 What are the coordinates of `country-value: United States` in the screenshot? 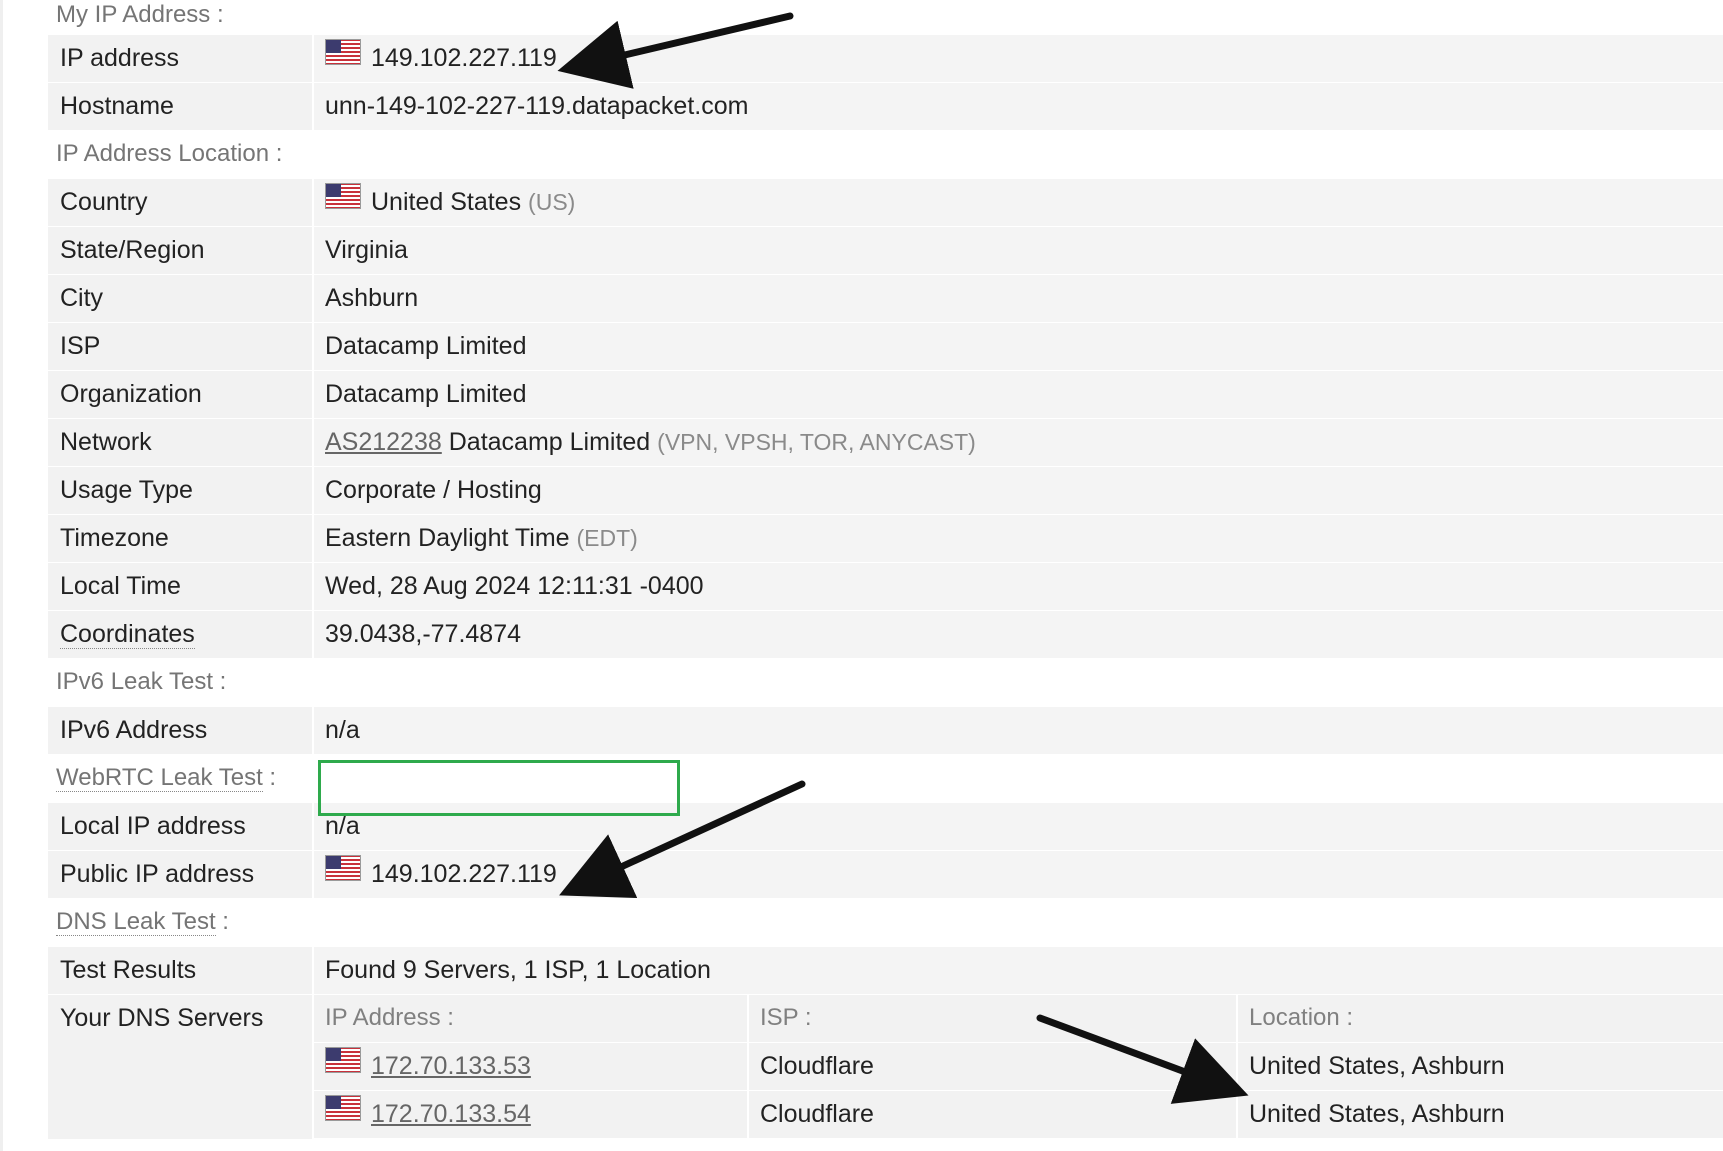 It's located at (446, 202).